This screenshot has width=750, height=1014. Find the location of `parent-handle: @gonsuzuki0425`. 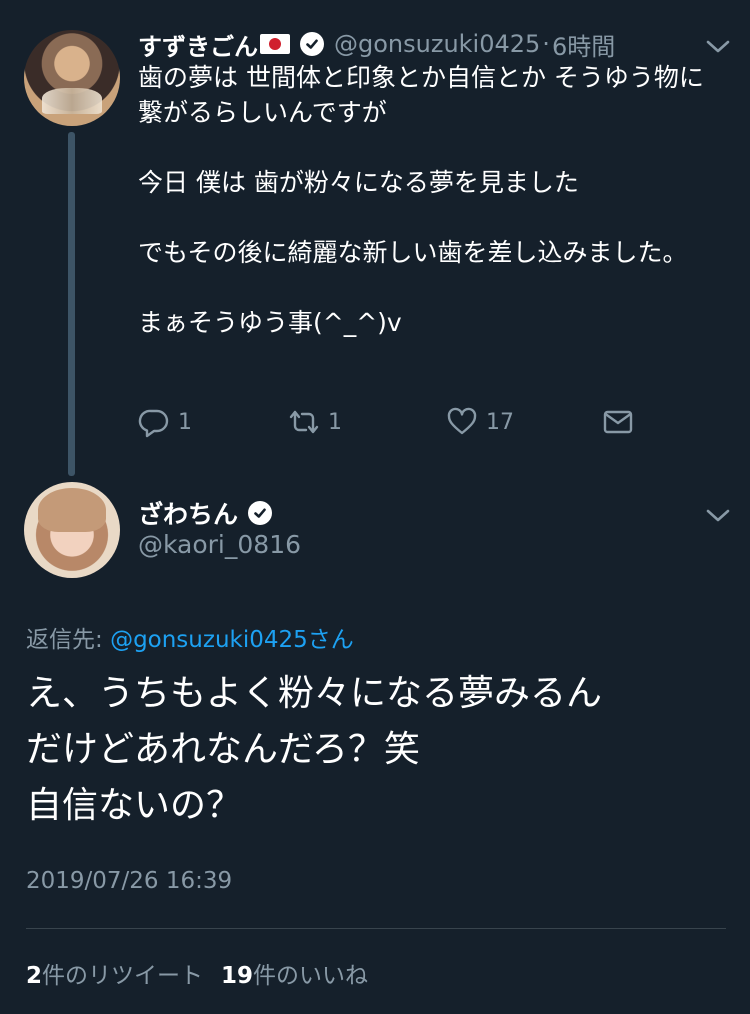

parent-handle: @gonsuzuki0425 is located at coordinates (437, 44).